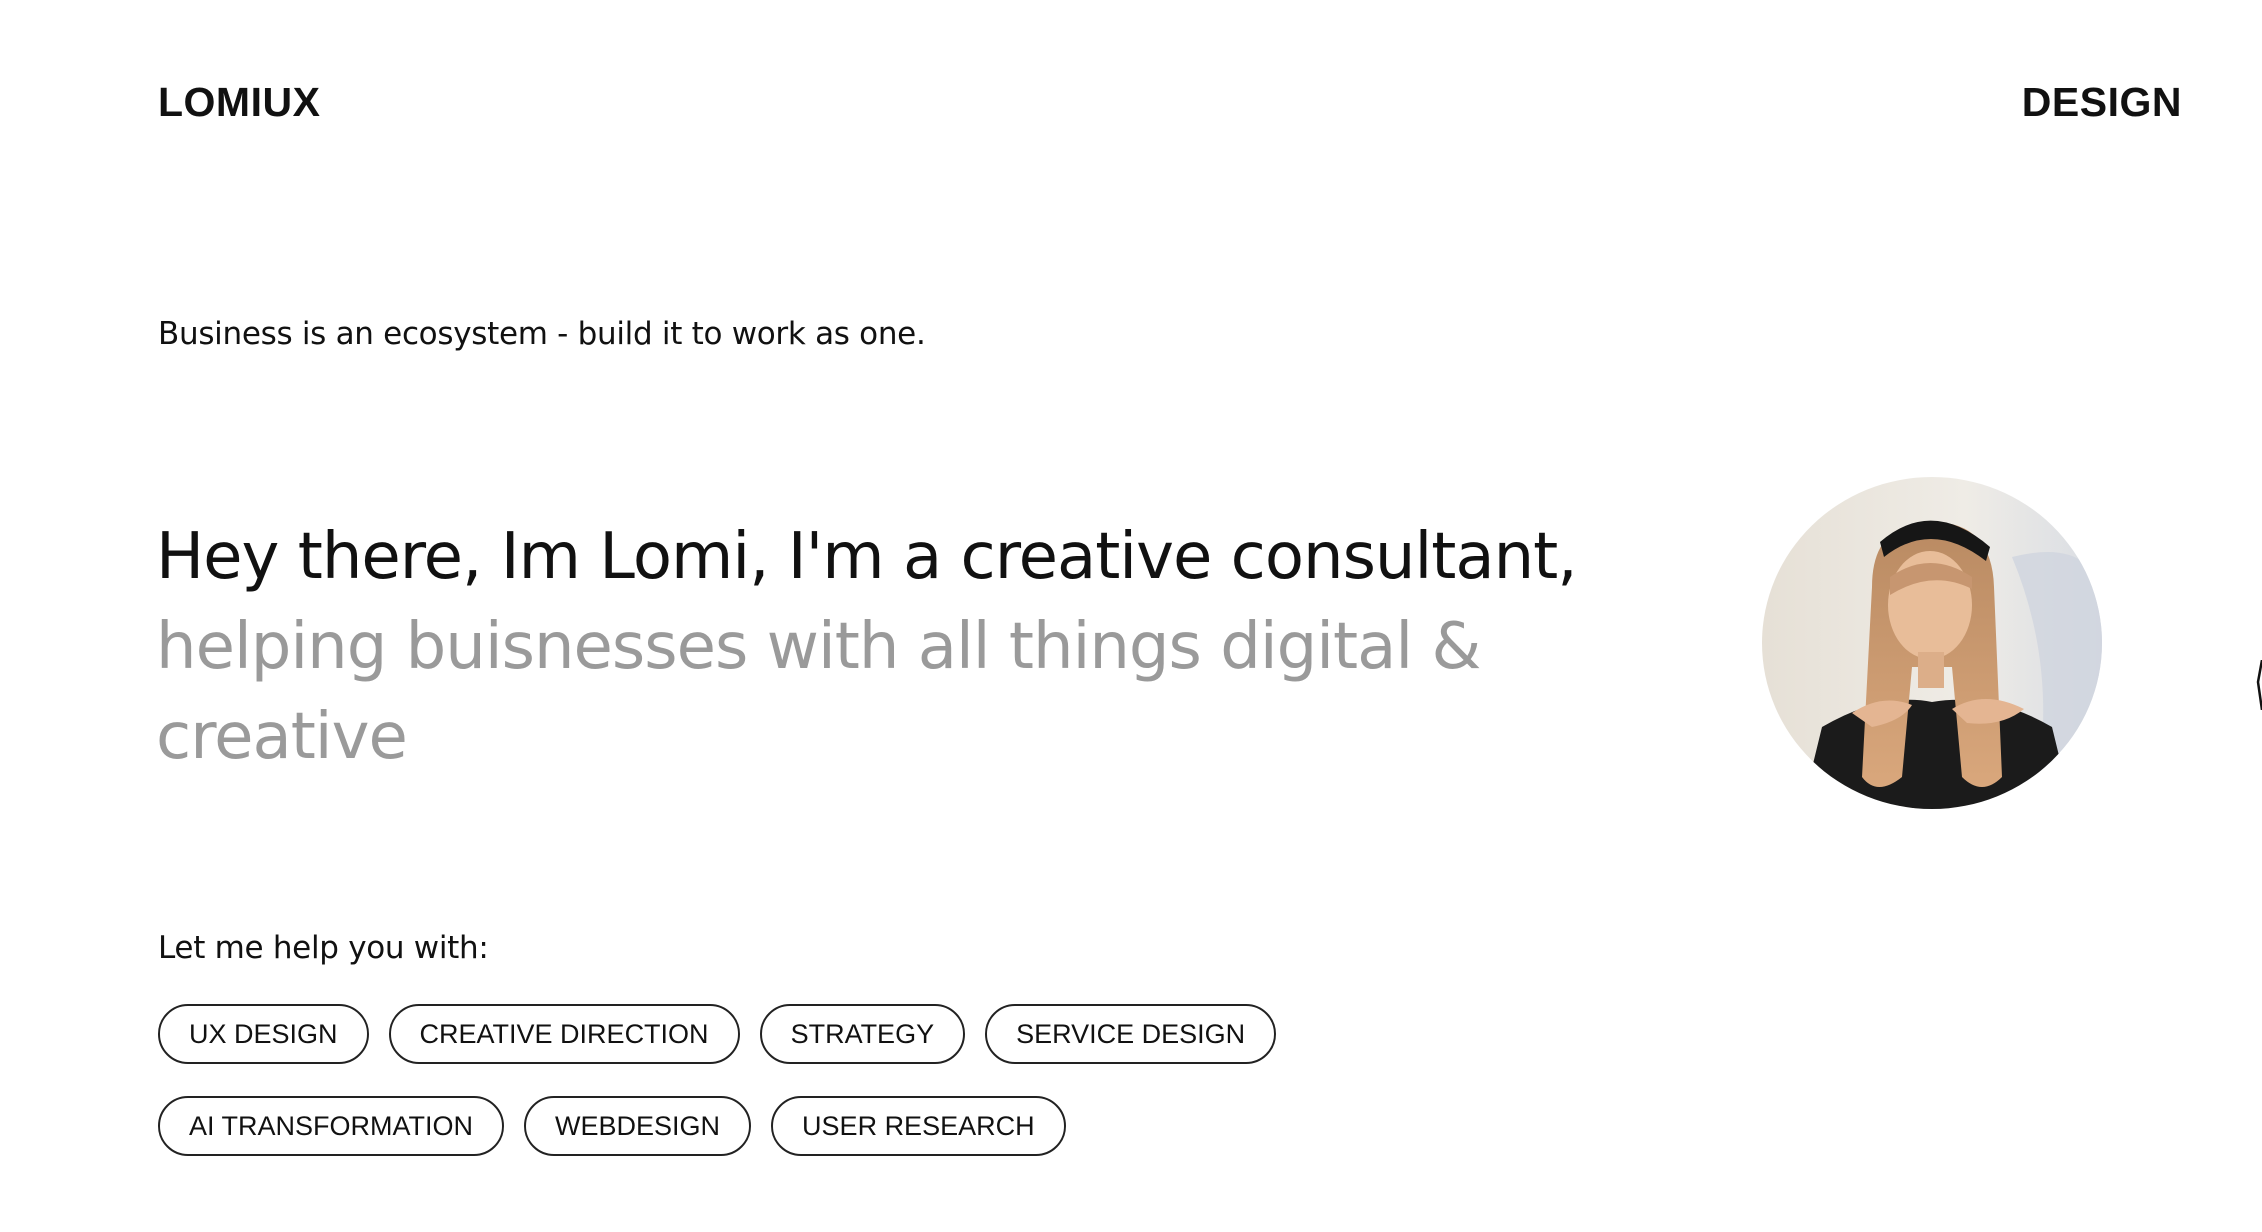  I want to click on chip-webdesign: WEBDESIGN, so click(638, 1126).